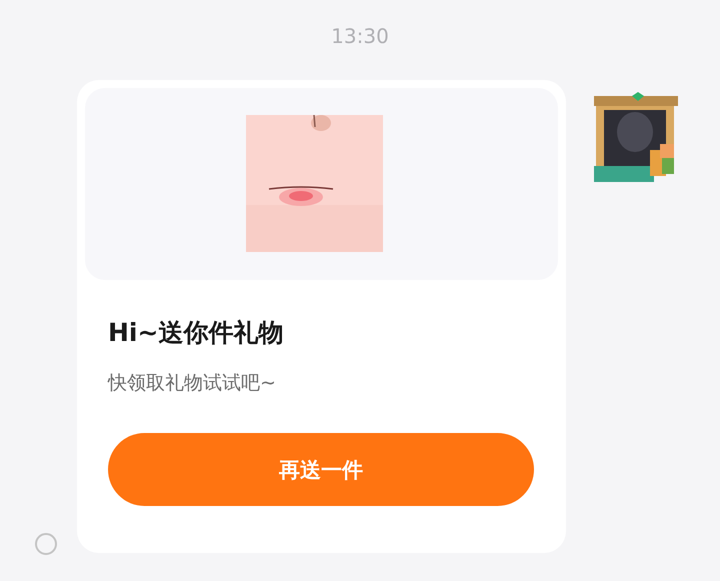 This screenshot has width=720, height=581. Describe the element at coordinates (360, 36) in the screenshot. I see `timestamp: 13:30` at that location.